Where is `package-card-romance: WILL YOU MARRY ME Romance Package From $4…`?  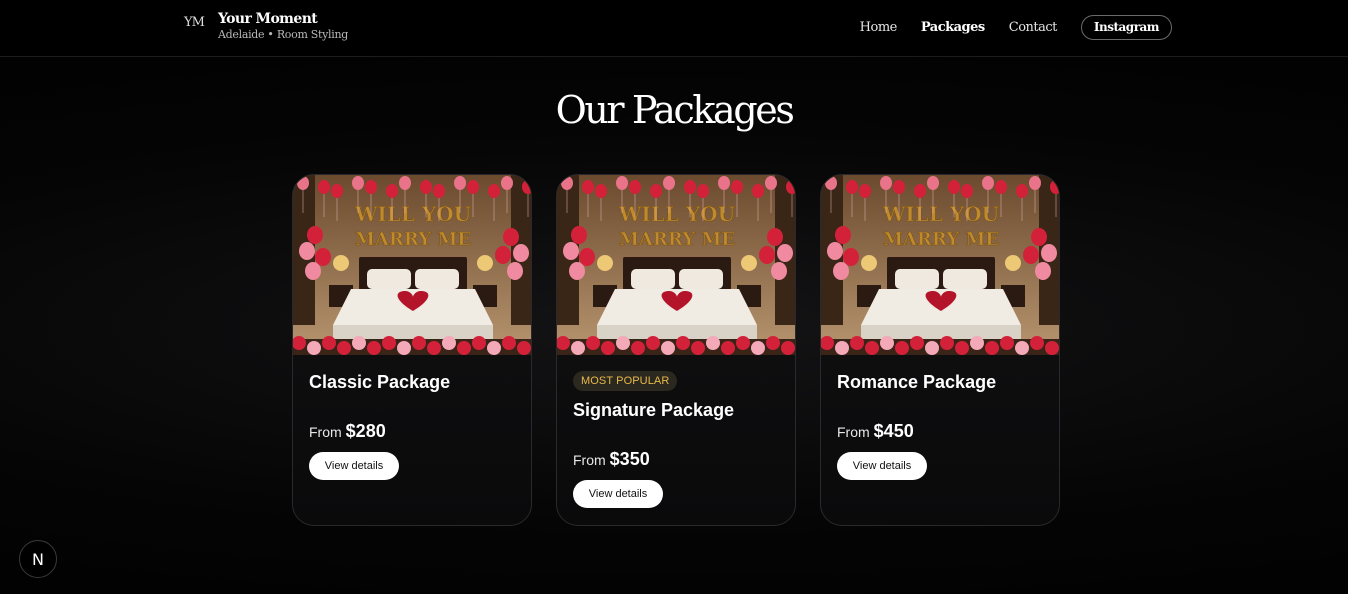
package-card-romance: WILL YOU MARRY ME Romance Package From $4… is located at coordinates (940, 350).